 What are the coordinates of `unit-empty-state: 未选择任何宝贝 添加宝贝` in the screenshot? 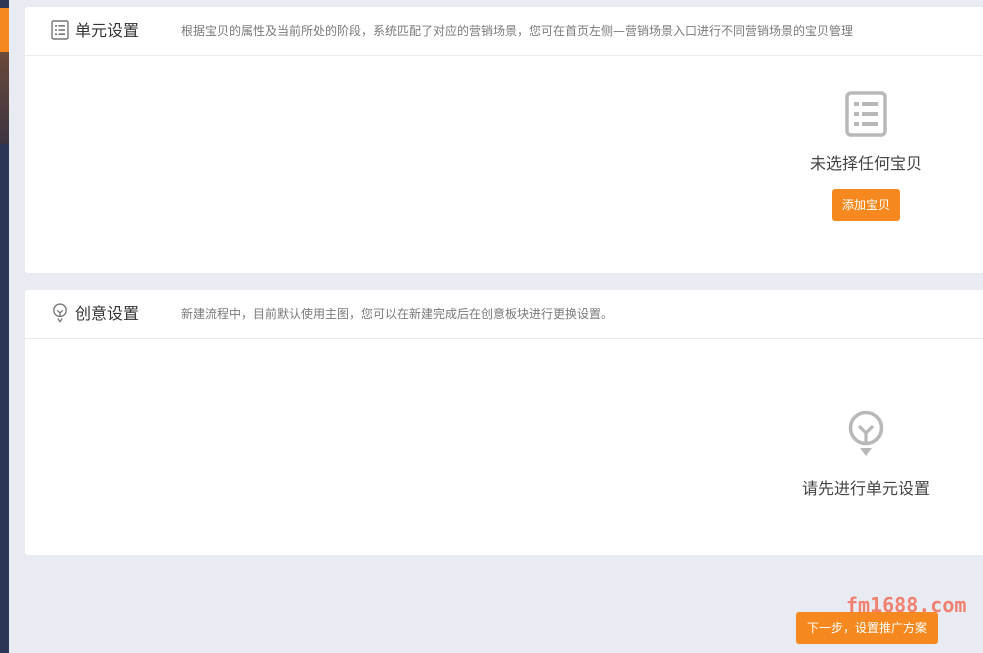 It's located at (866, 156).